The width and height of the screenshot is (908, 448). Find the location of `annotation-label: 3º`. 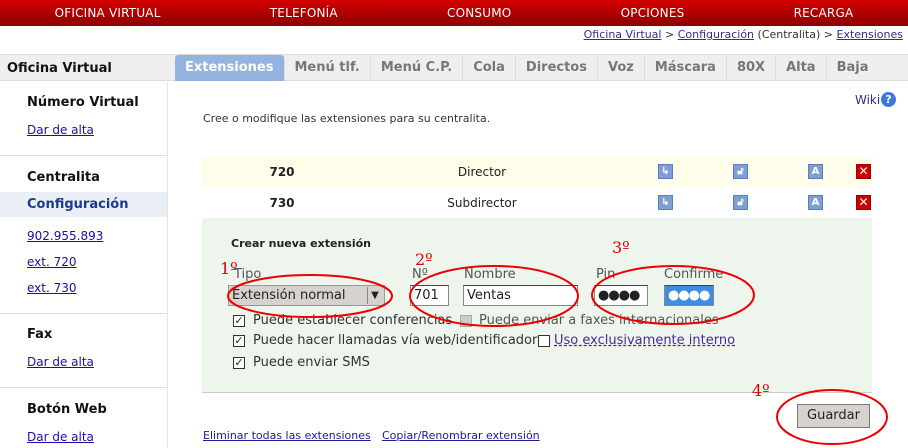

annotation-label: 3º is located at coordinates (621, 247).